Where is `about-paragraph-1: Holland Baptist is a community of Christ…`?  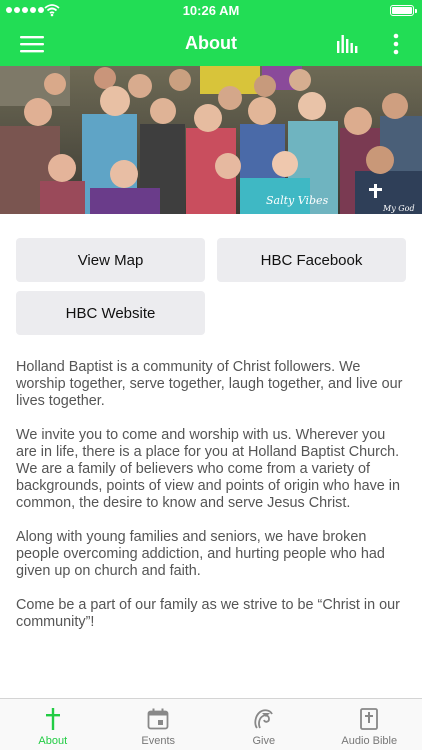 about-paragraph-1: Holland Baptist is a community of Christ… is located at coordinates (209, 384).